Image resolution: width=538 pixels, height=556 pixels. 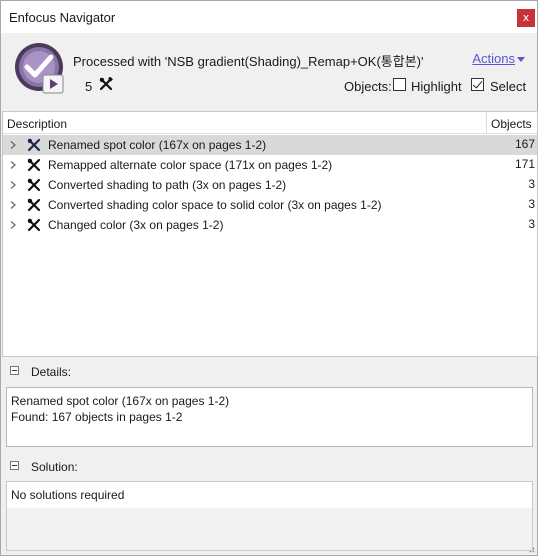 What do you see at coordinates (269, 495) in the screenshot?
I see `solution-text: No solutions required` at bounding box center [269, 495].